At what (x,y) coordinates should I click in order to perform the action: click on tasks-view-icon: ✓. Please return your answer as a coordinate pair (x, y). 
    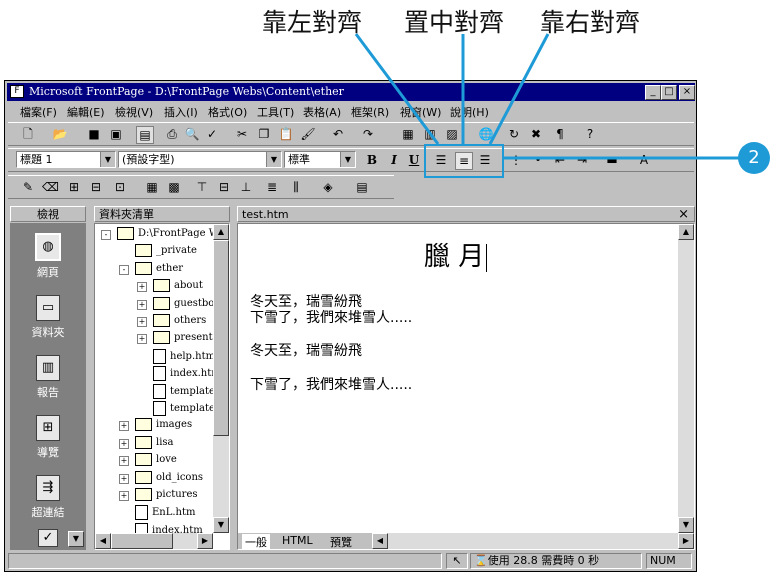
    Looking at the image, I should click on (48, 538).